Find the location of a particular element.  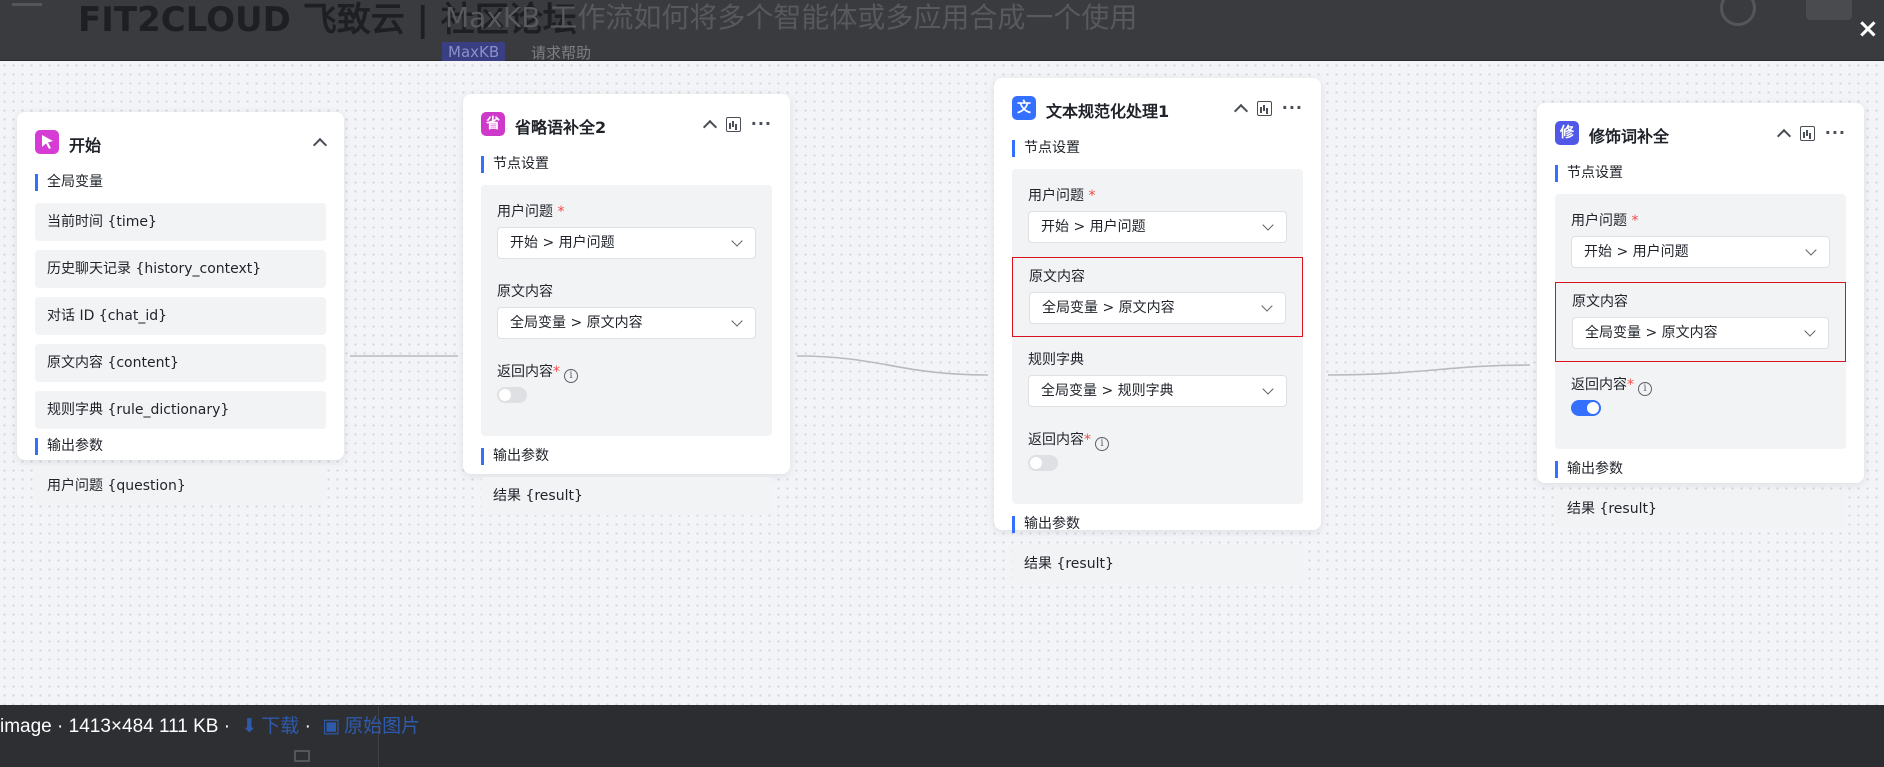

image-caption: image · 1413×484 111 KB · ⬇ 下载 · ▣ 原始图片 is located at coordinates (210, 726).